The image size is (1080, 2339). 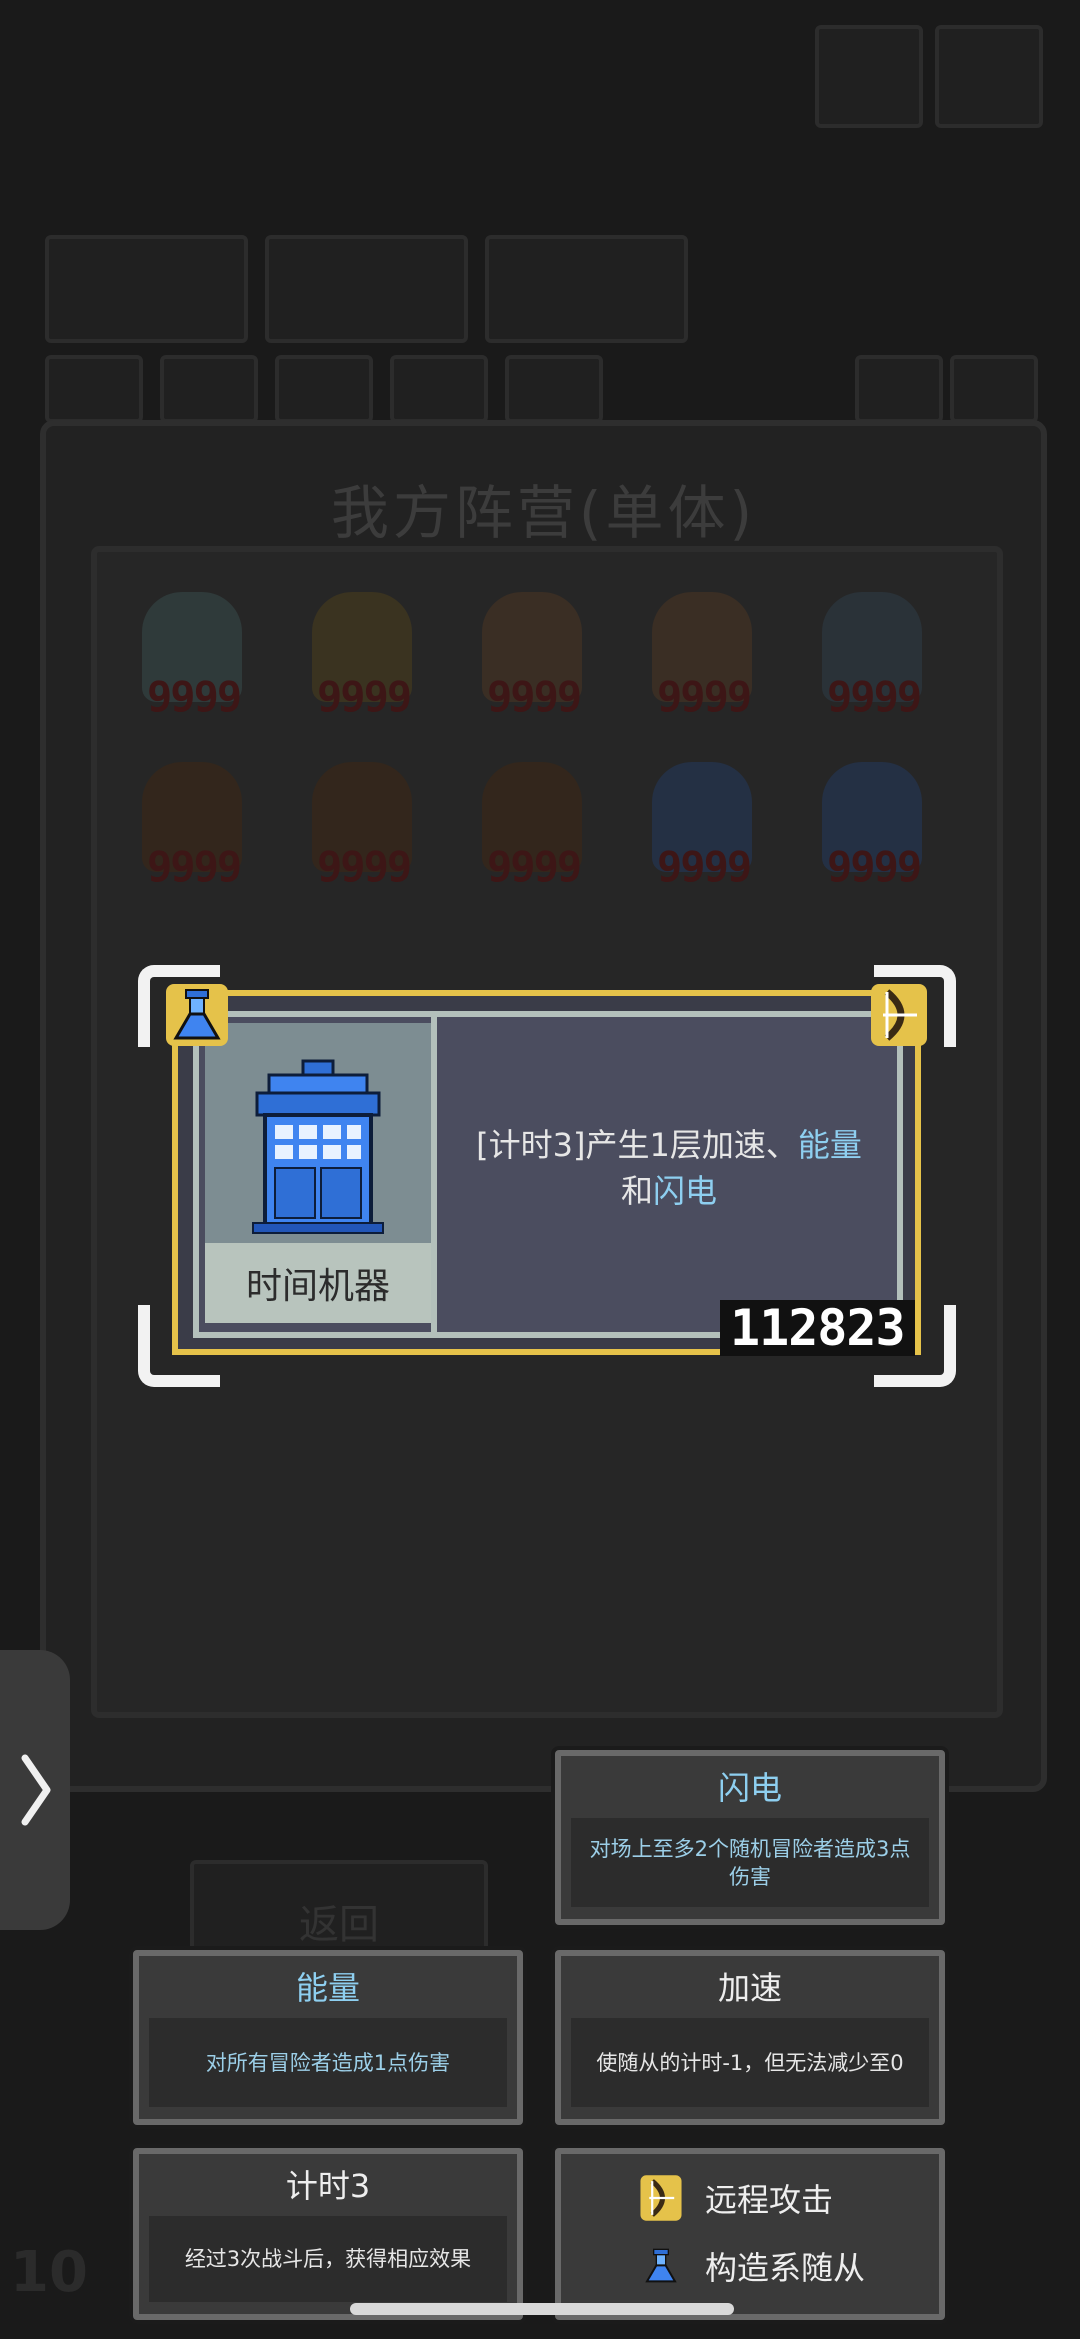 I want to click on tooltip-title: 计时3, so click(x=328, y=2186).